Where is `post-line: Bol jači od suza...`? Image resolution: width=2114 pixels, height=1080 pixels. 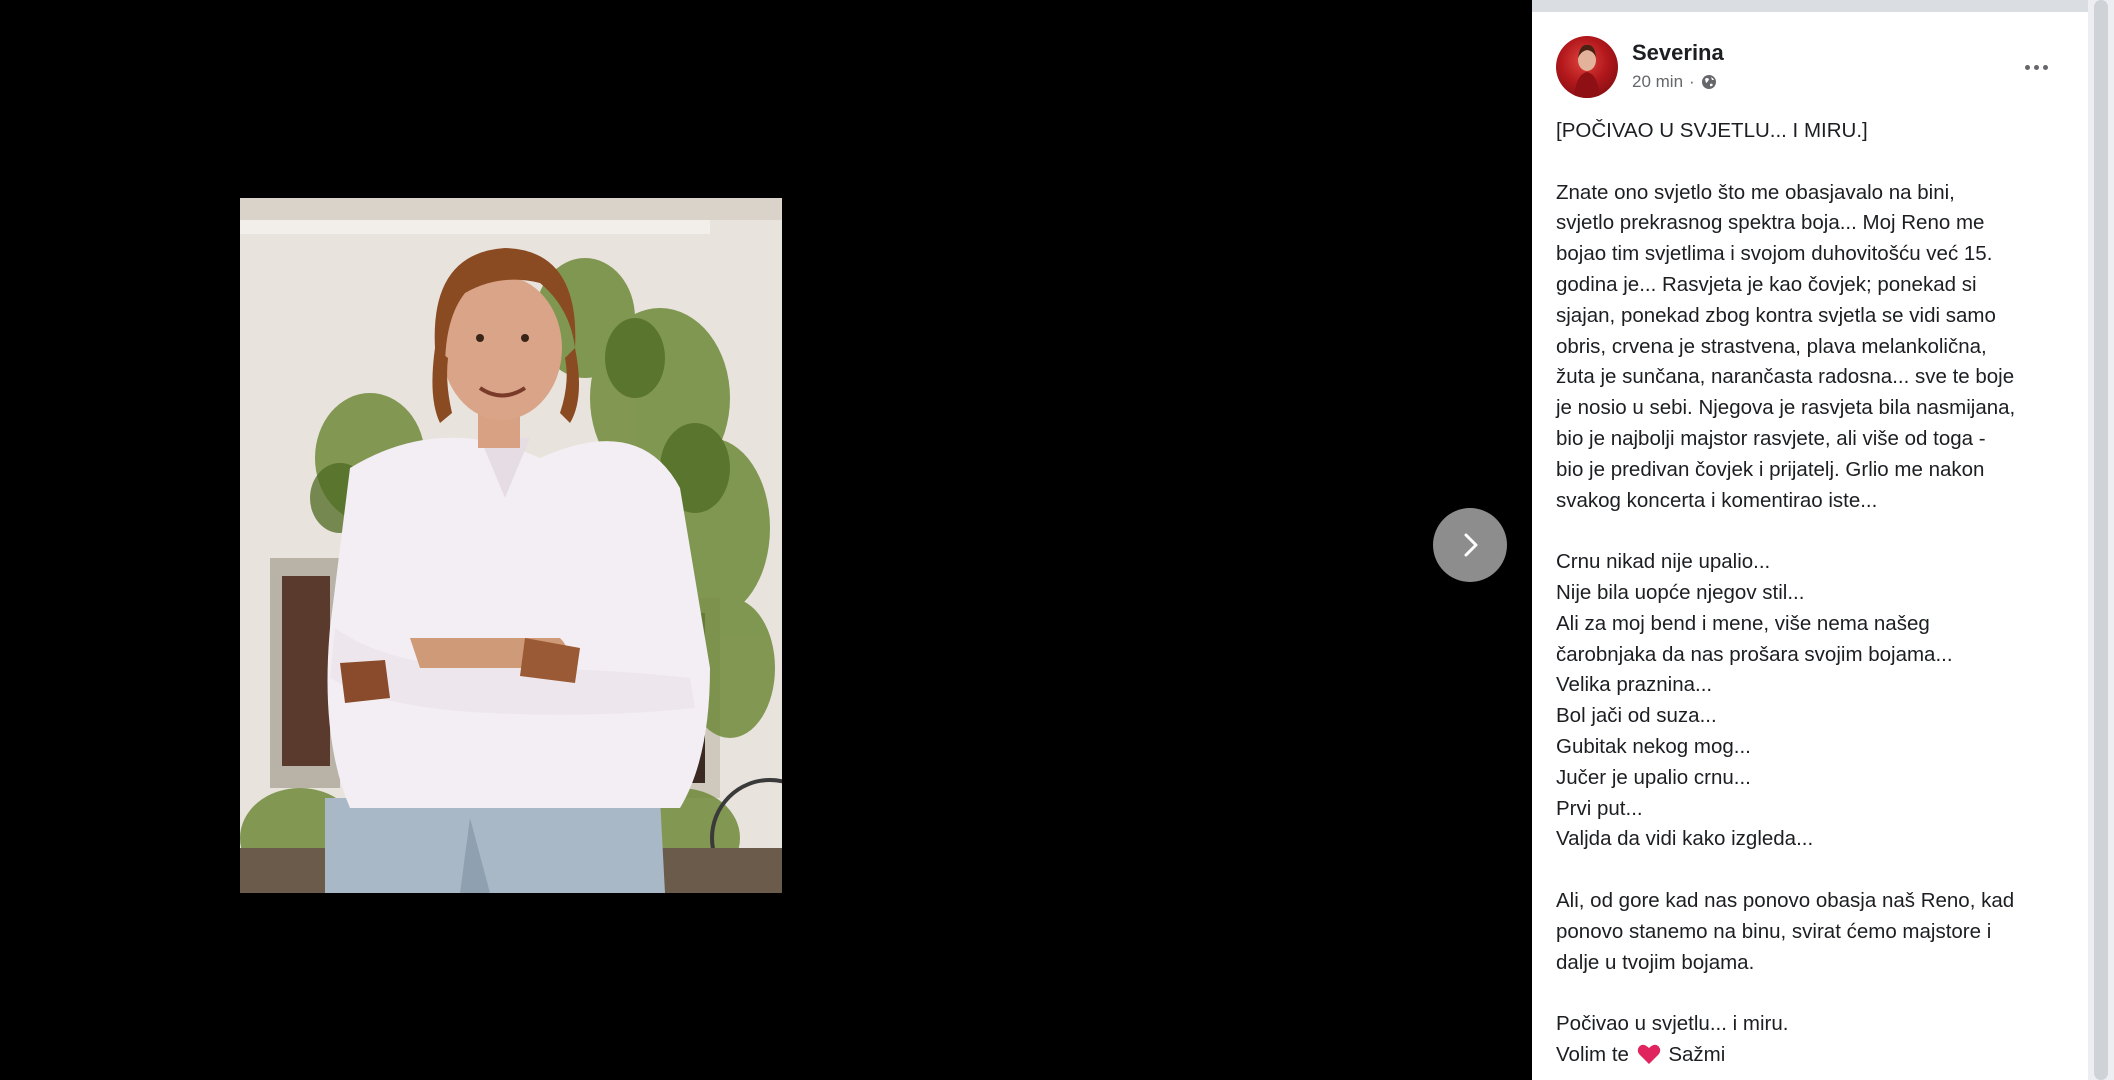 post-line: Bol jači od suza... is located at coordinates (1636, 716).